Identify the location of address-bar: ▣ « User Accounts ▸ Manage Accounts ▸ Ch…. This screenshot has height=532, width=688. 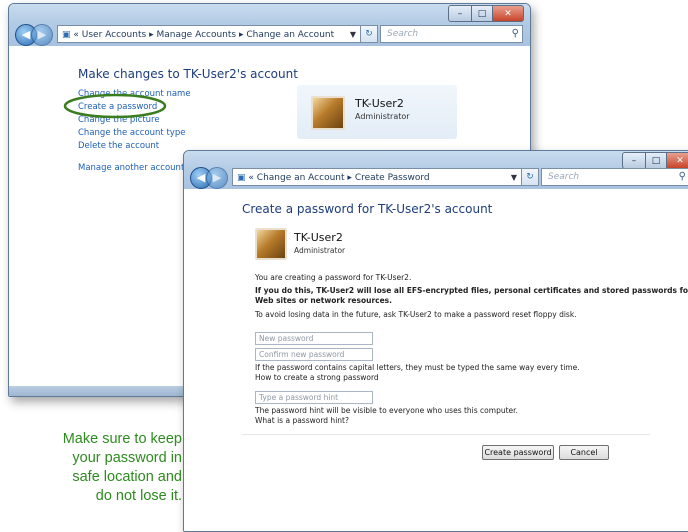
(209, 34).